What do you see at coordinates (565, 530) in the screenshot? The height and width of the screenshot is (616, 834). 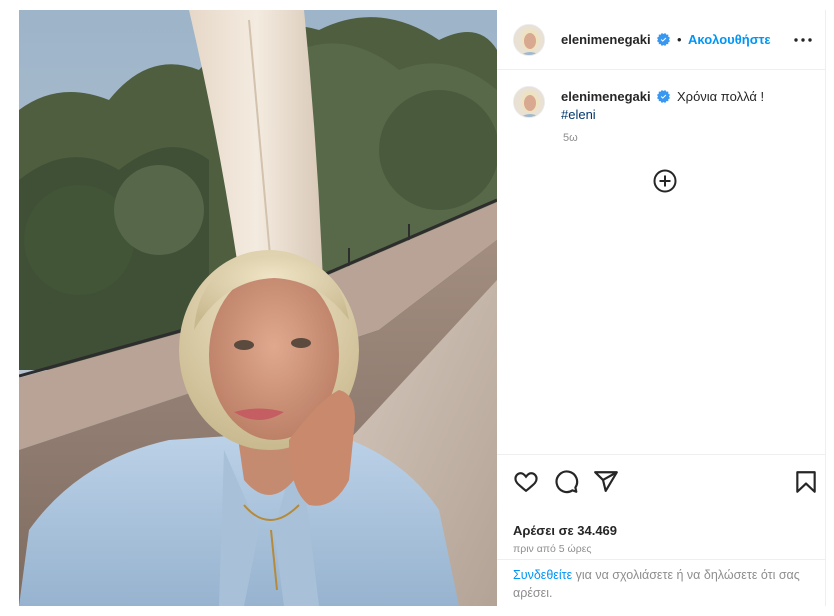 I see `like-count: Αρέσει σε 34.469` at bounding box center [565, 530].